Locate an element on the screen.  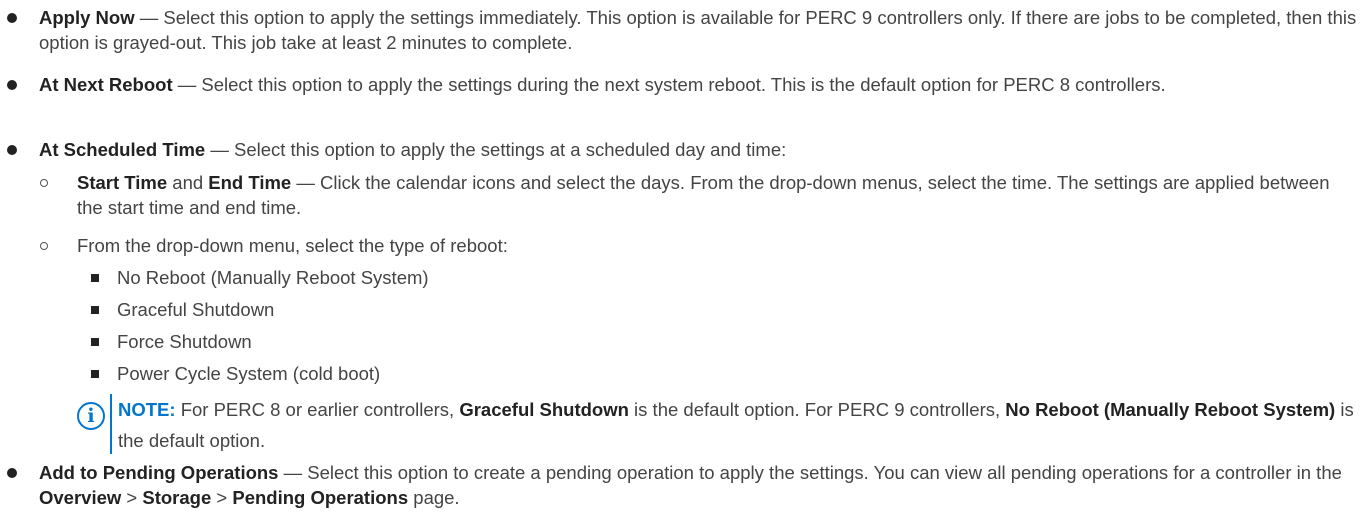
conjunction: and is located at coordinates (188, 182).